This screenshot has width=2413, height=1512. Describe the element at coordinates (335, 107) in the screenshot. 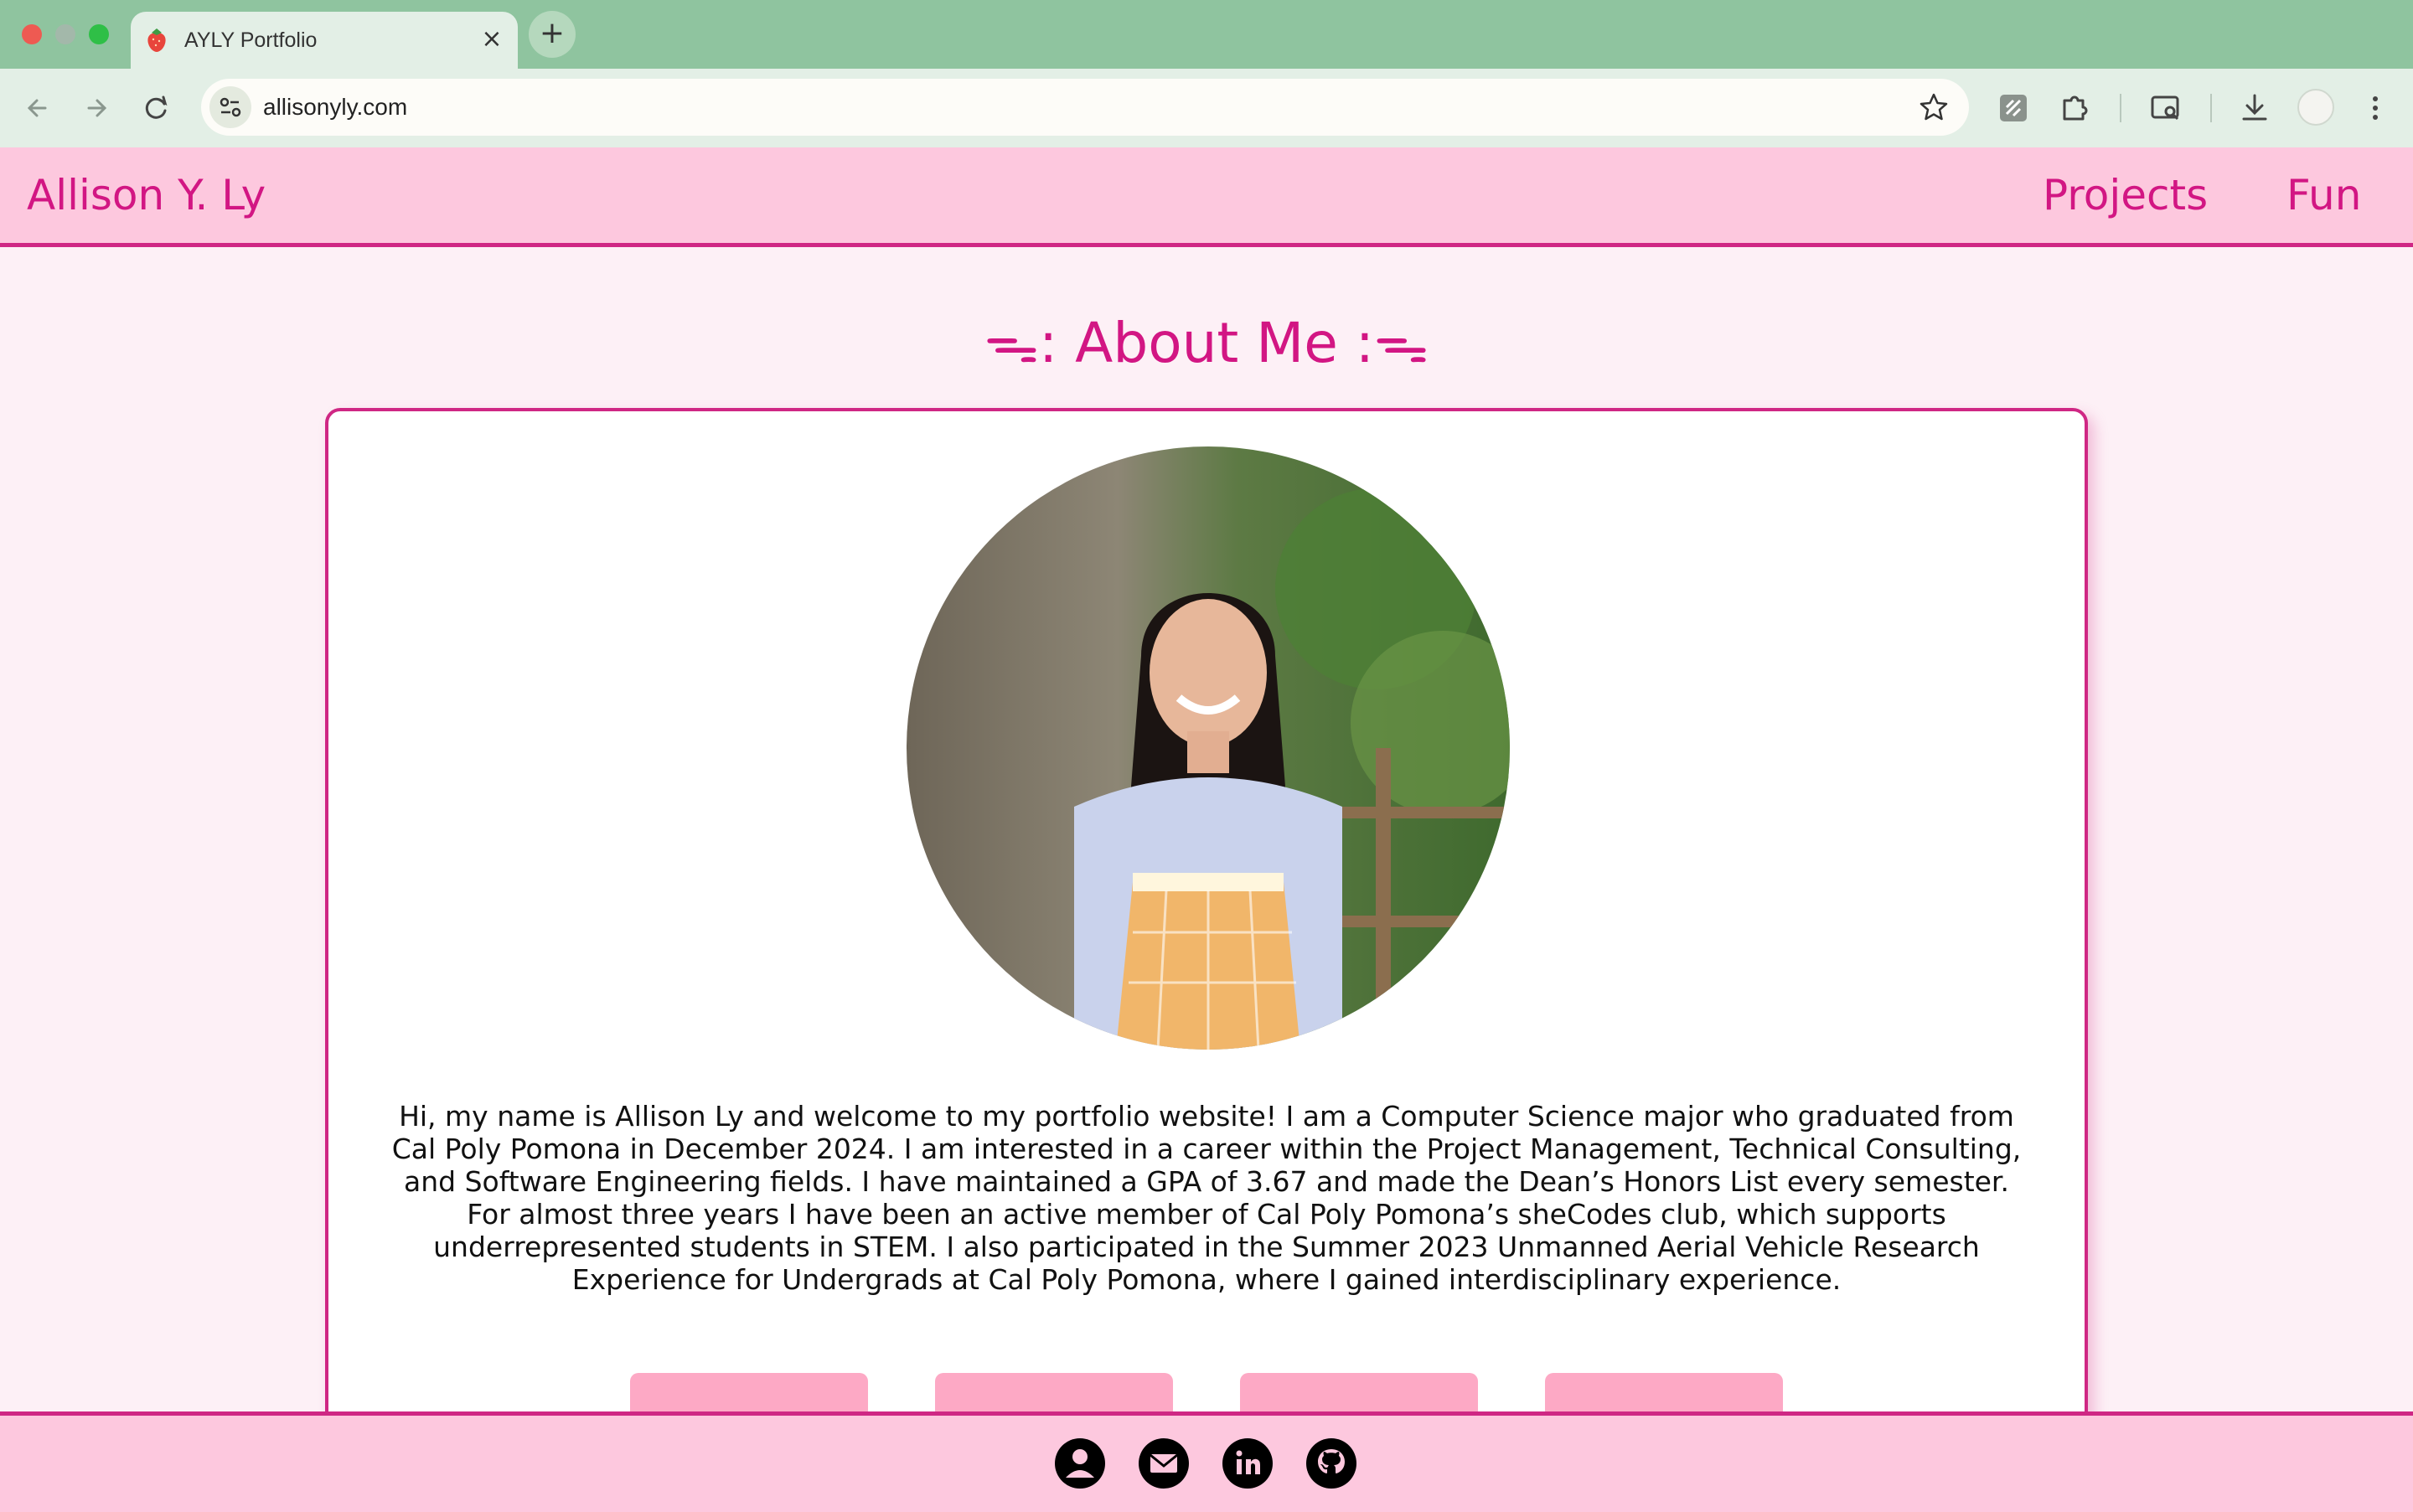

I see `url-text: allisonyly.com` at that location.